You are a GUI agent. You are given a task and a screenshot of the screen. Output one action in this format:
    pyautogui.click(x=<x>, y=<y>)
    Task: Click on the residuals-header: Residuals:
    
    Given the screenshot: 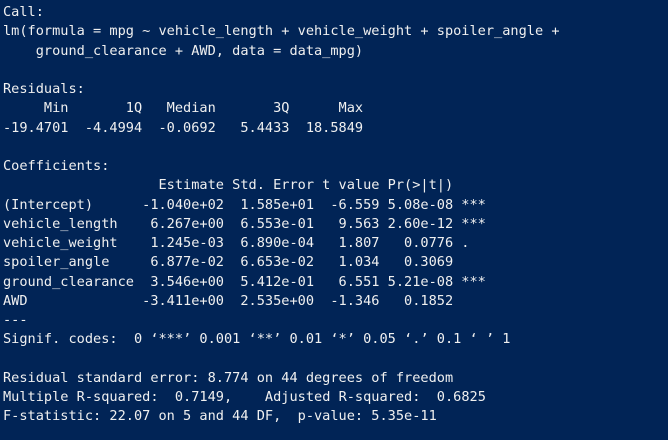 What is the action you would take?
    pyautogui.click(x=44, y=89)
    